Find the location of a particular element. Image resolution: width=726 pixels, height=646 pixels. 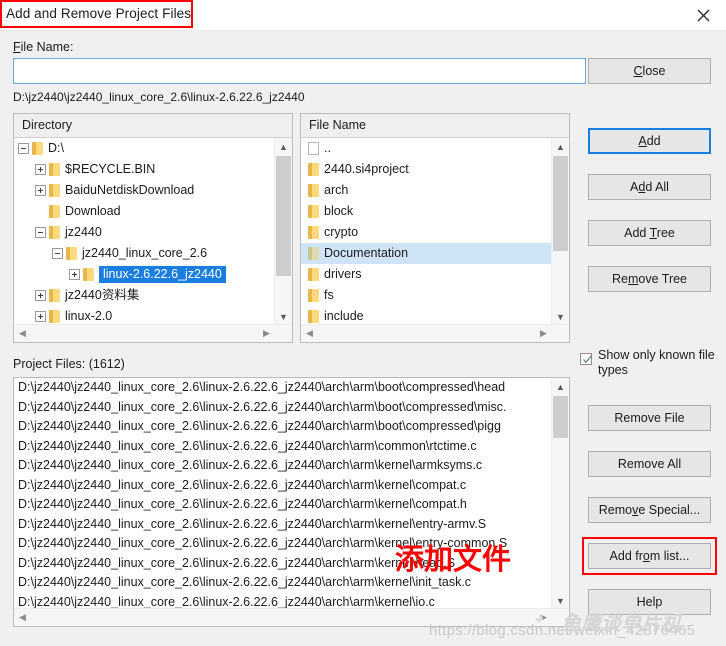

close-x-icon is located at coordinates (703, 15).